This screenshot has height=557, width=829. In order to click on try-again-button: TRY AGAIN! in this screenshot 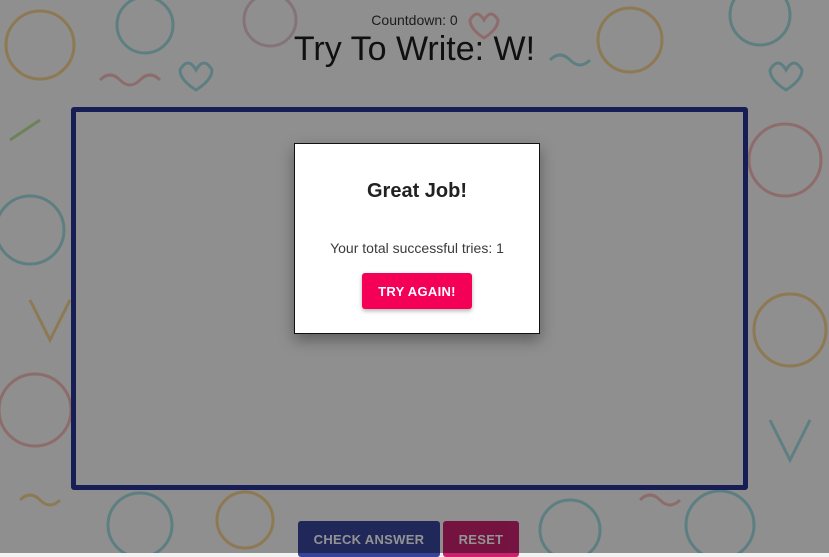, I will do `click(417, 291)`.